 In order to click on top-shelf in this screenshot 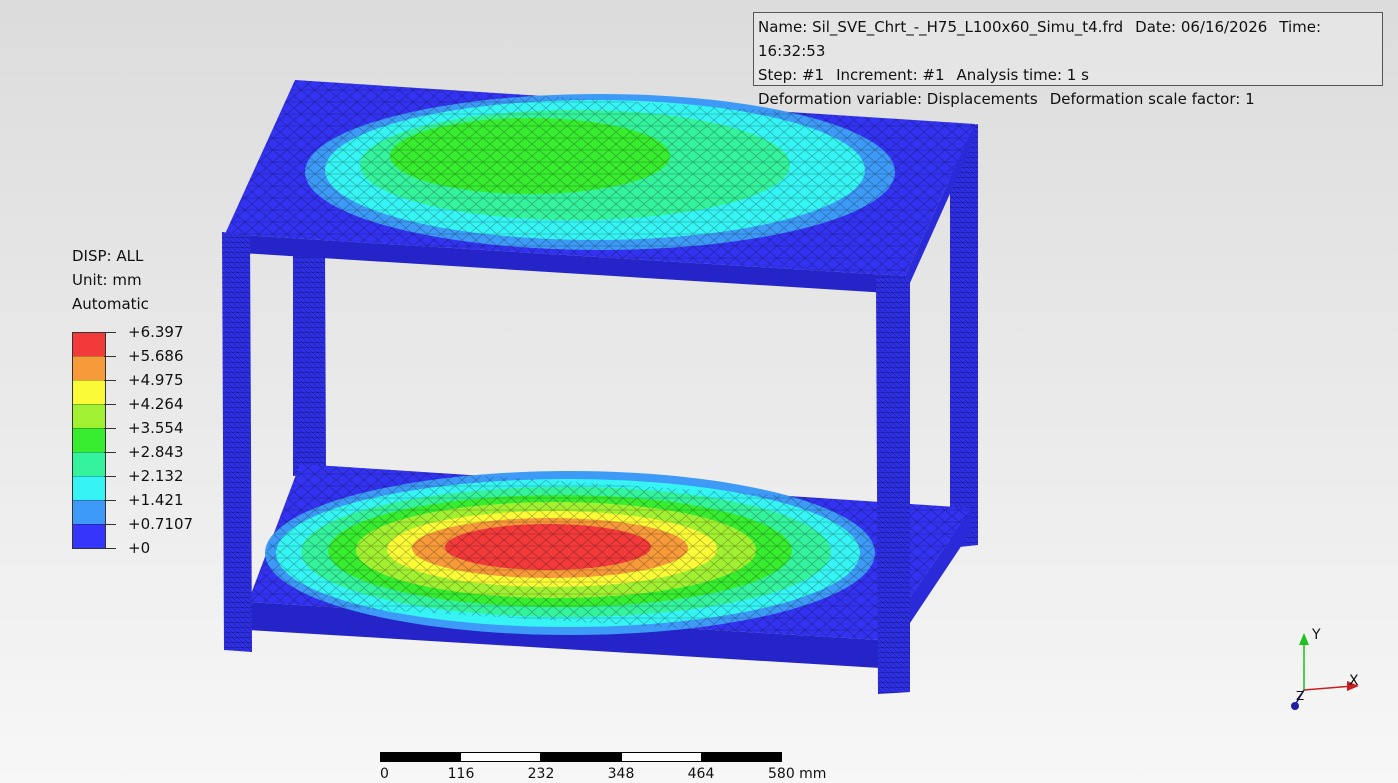, I will do `click(600, 187)`.